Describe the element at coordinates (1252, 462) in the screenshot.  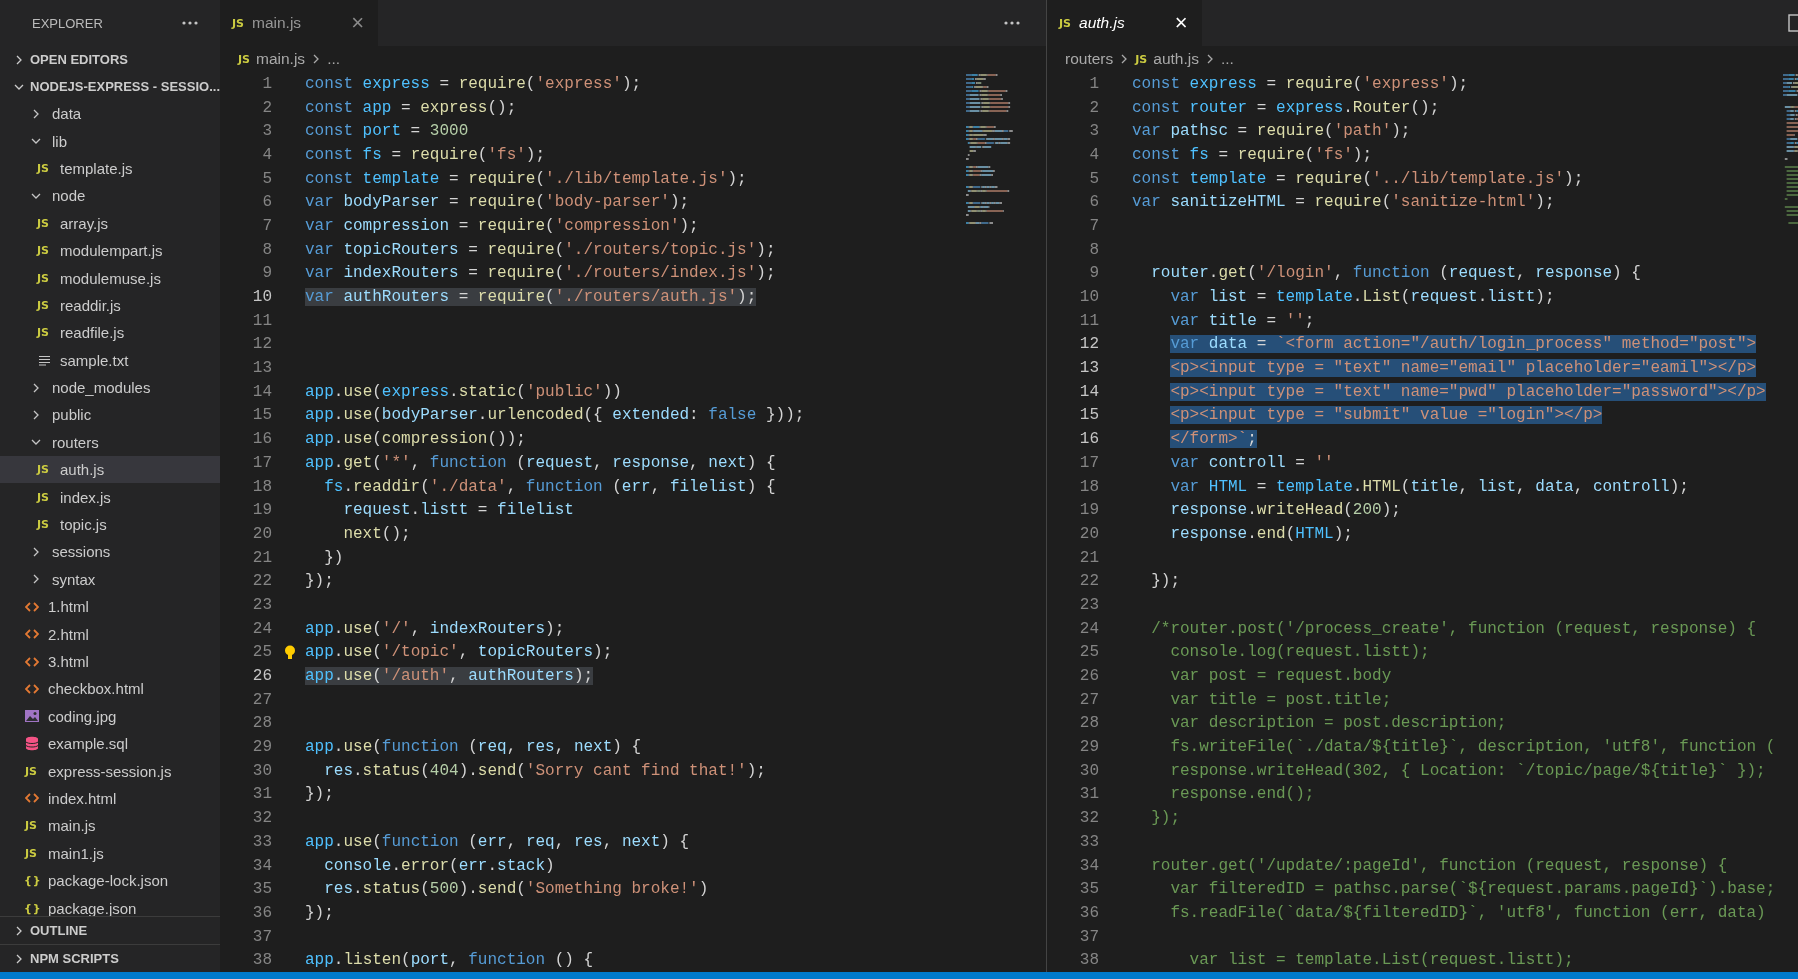
I see `code-line: var controll = ''` at that location.